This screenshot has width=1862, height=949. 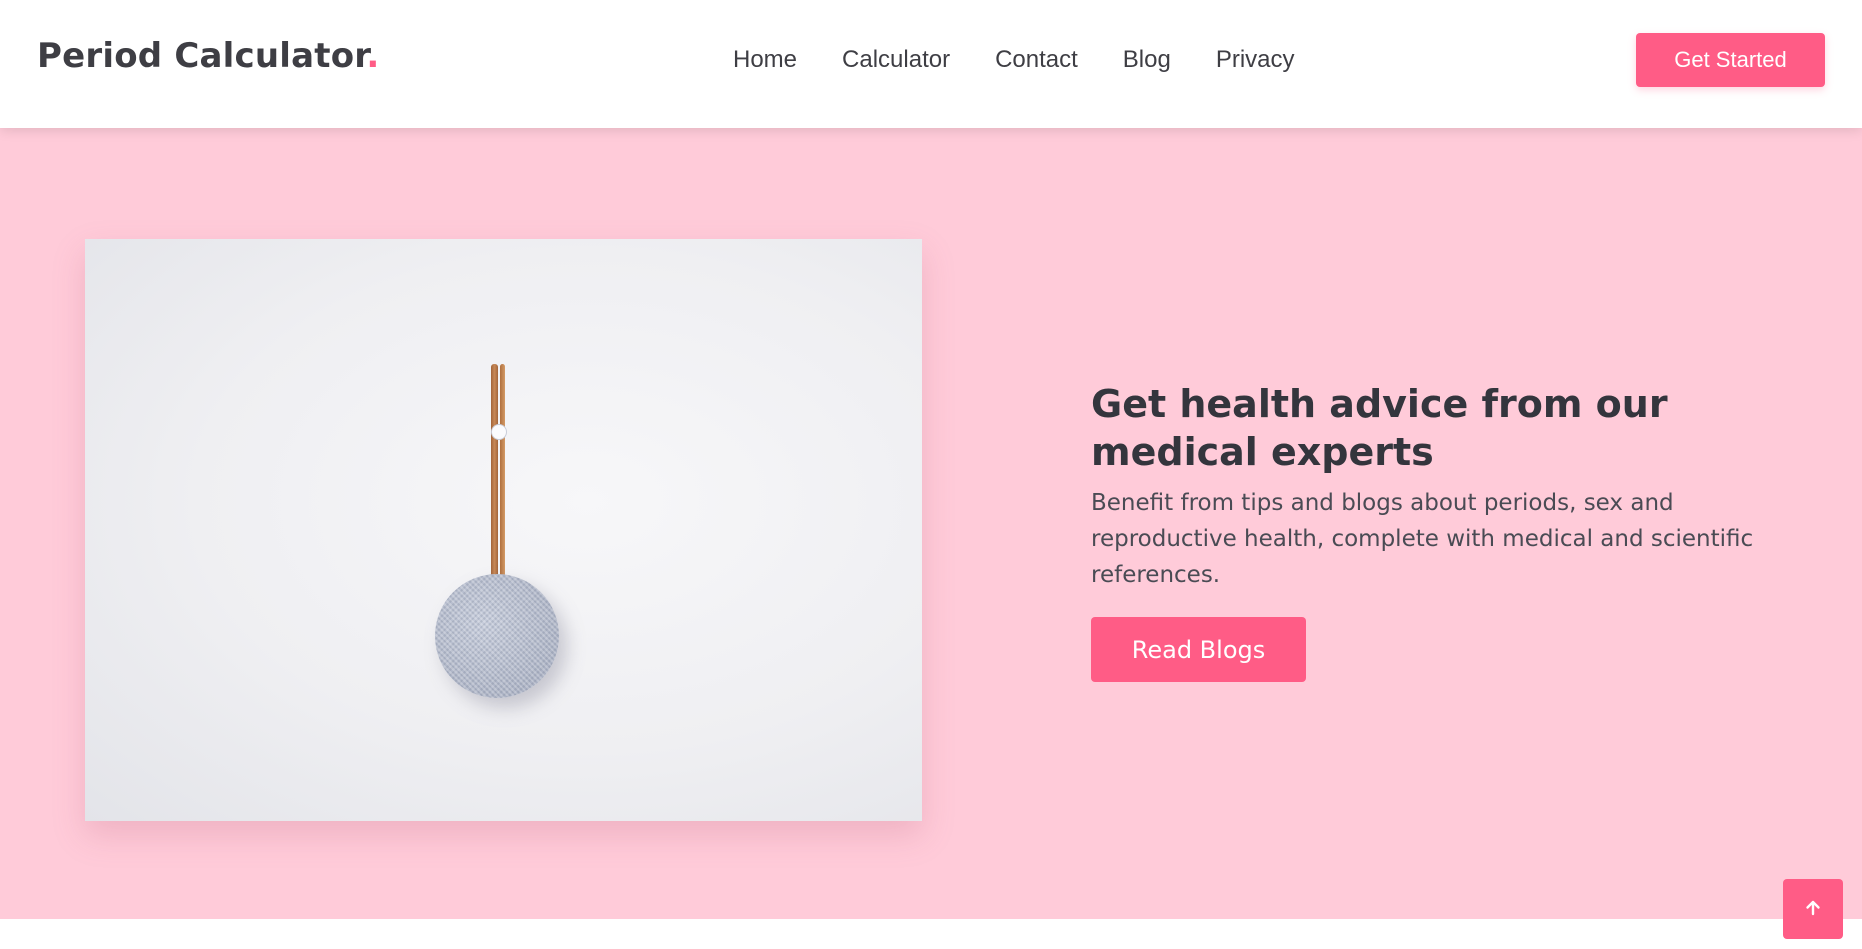 I want to click on nav-link-calculator: Calculator, so click(x=896, y=60).